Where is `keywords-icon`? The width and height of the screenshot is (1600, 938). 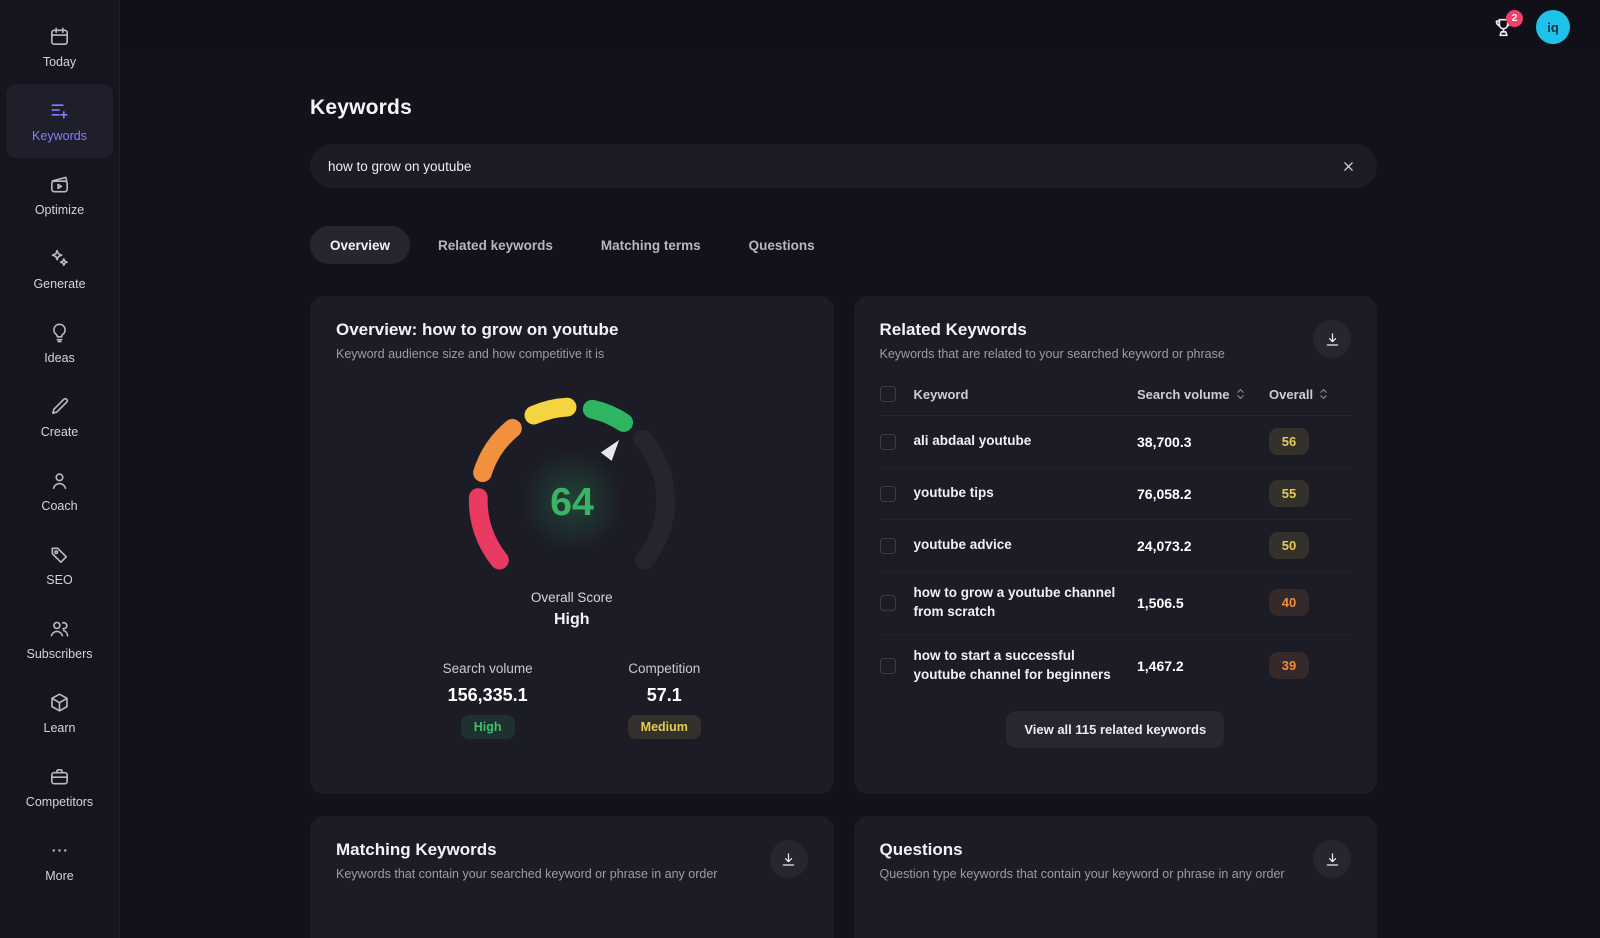
keywords-icon is located at coordinates (59, 110).